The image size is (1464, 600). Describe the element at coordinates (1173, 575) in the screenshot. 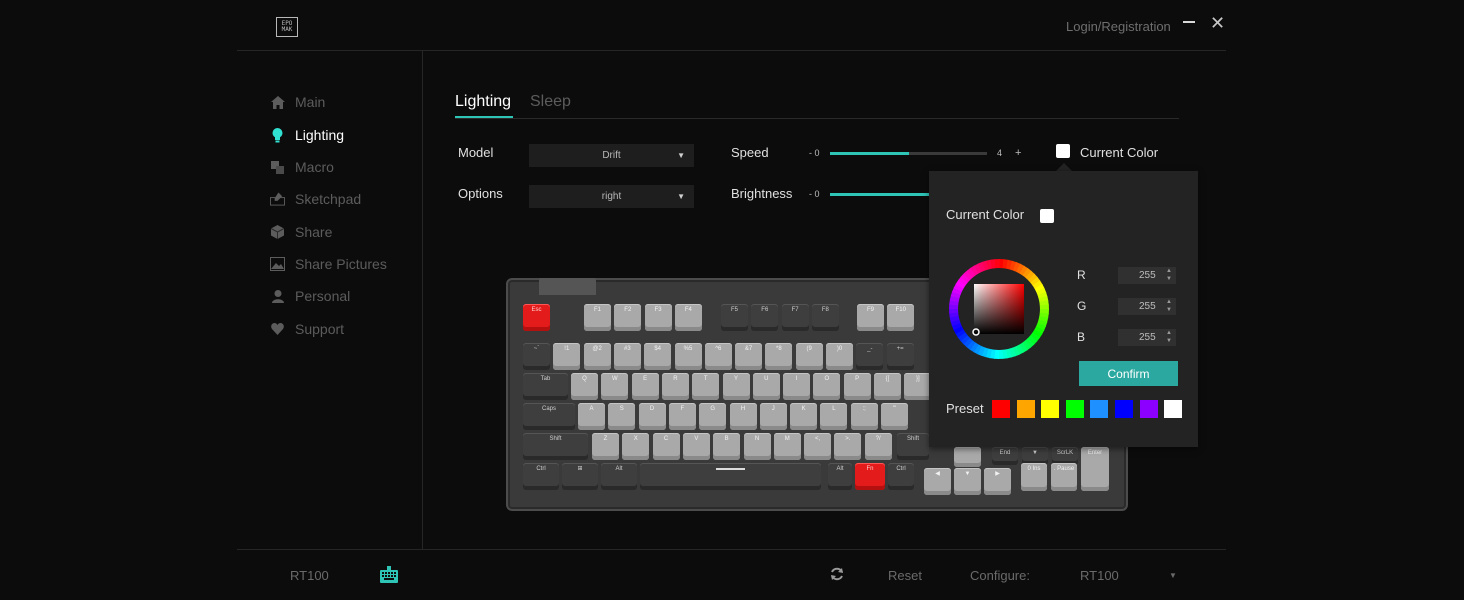

I see `caret-down-icon: ▼` at that location.